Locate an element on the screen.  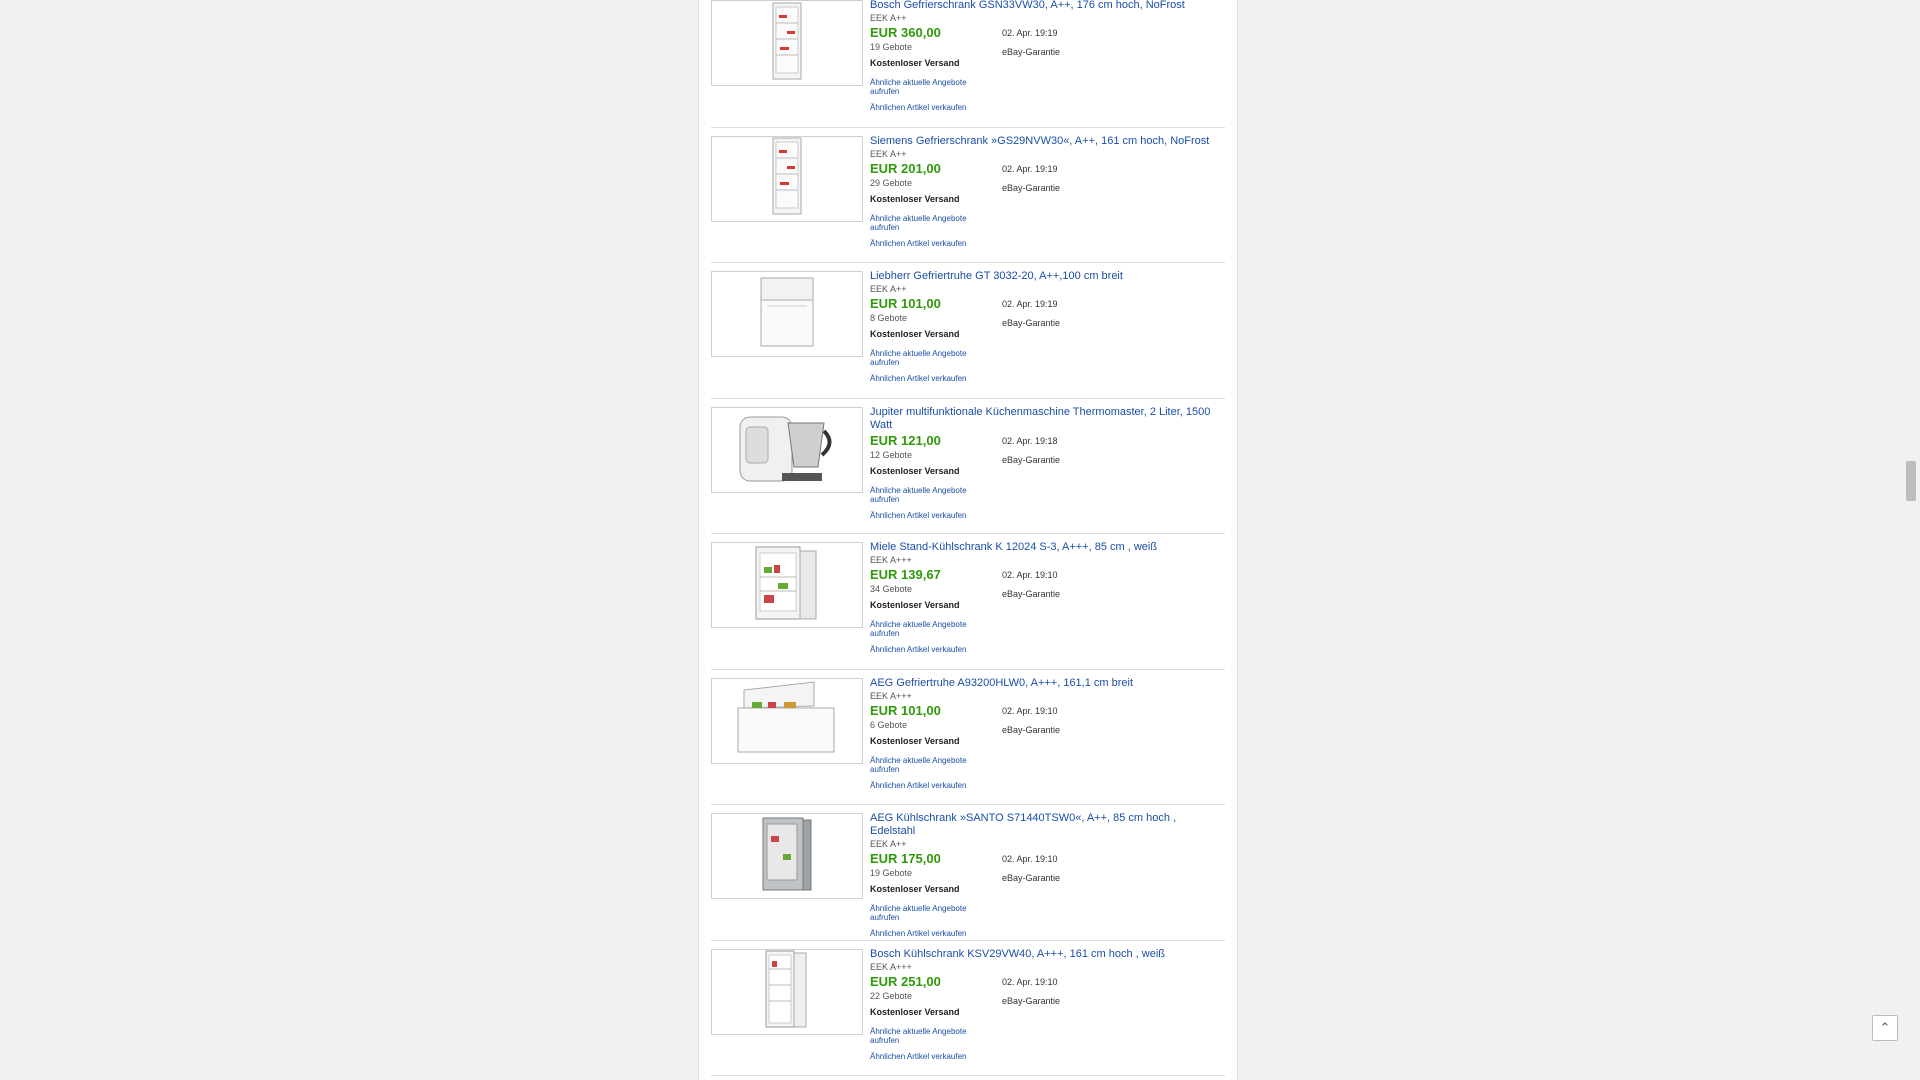
chevron-up-icon: ⌃ is located at coordinates (1885, 1027).